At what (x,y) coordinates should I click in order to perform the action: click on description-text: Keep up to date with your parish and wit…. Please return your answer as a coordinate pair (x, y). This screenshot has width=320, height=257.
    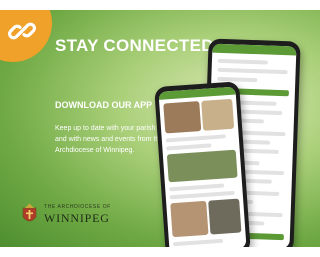
    Looking at the image, I should click on (109, 139).